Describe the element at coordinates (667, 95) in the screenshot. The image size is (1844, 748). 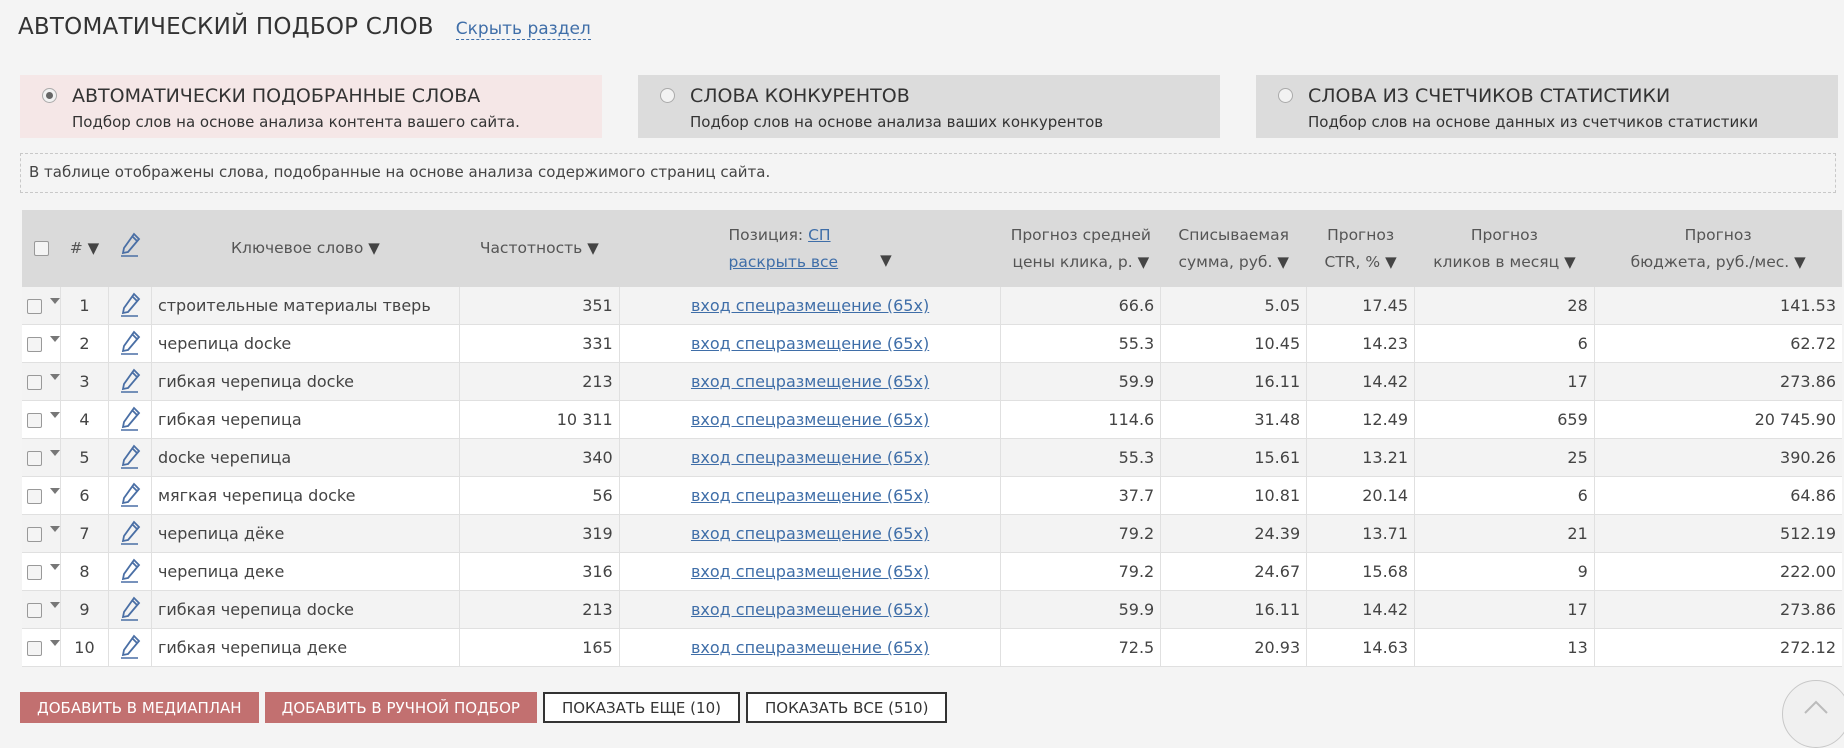
I see `radio-competitor-words` at that location.